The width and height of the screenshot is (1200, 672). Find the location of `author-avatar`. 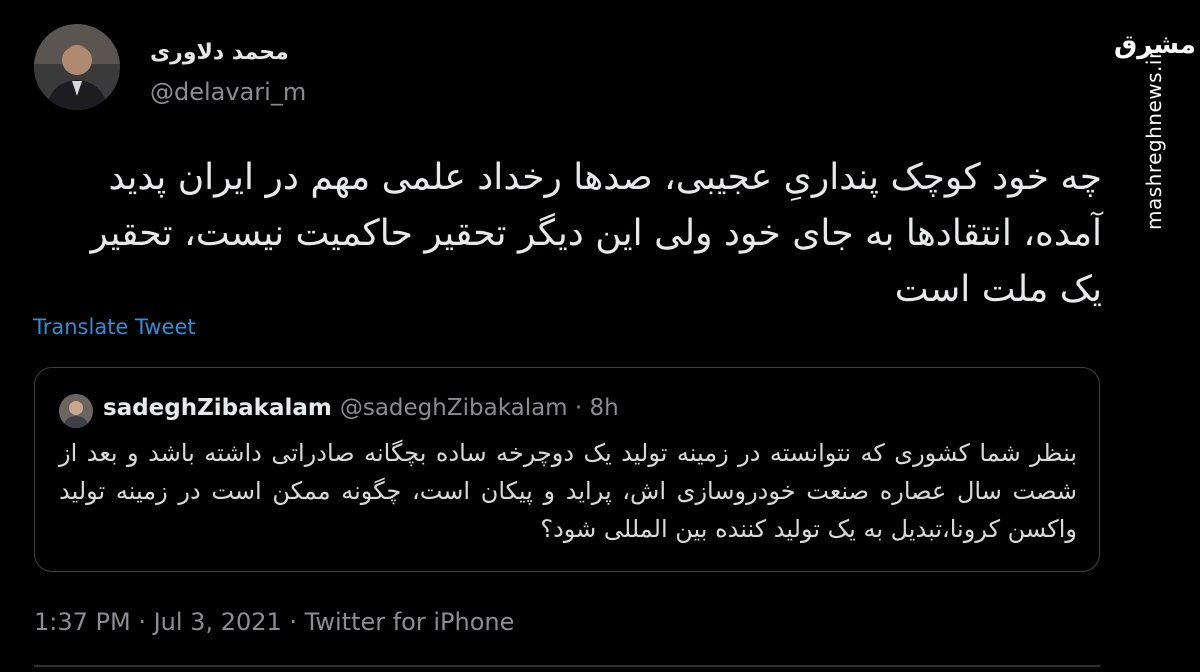

author-avatar is located at coordinates (77, 67).